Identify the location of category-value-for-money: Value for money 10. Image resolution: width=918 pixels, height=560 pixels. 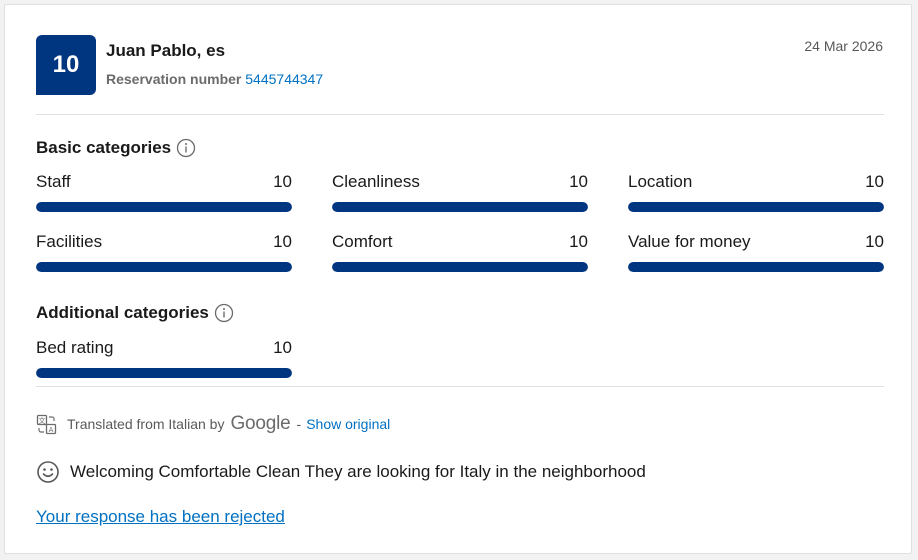
(756, 252).